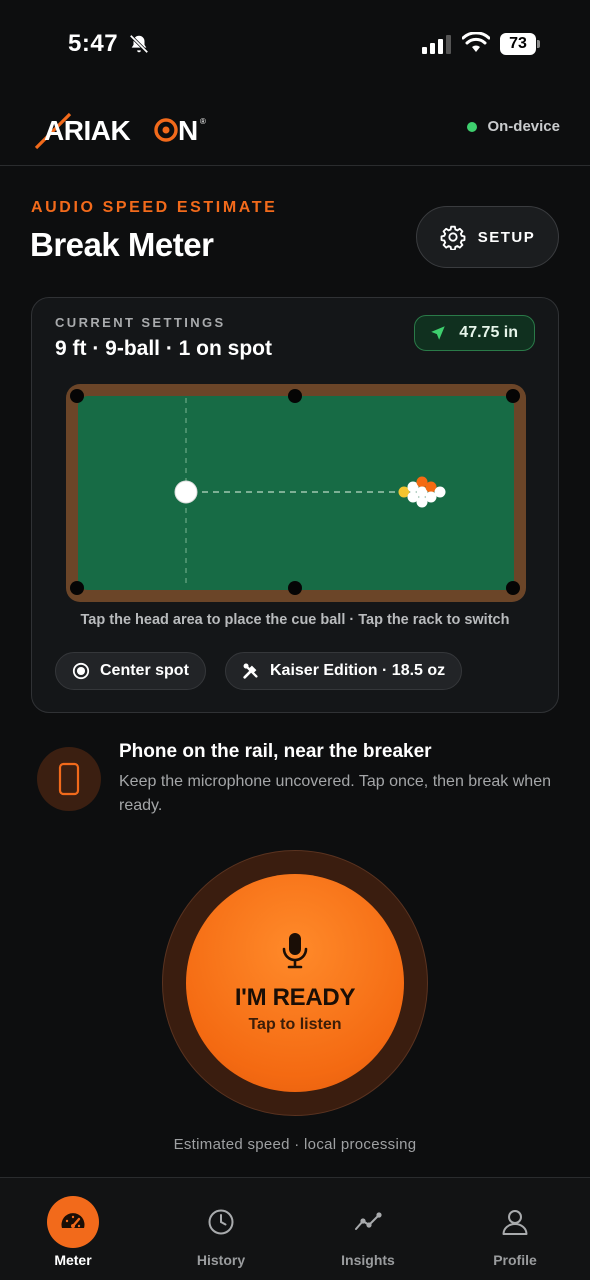 The height and width of the screenshot is (1280, 590). What do you see at coordinates (436, 44) in the screenshot?
I see `signal-icon` at bounding box center [436, 44].